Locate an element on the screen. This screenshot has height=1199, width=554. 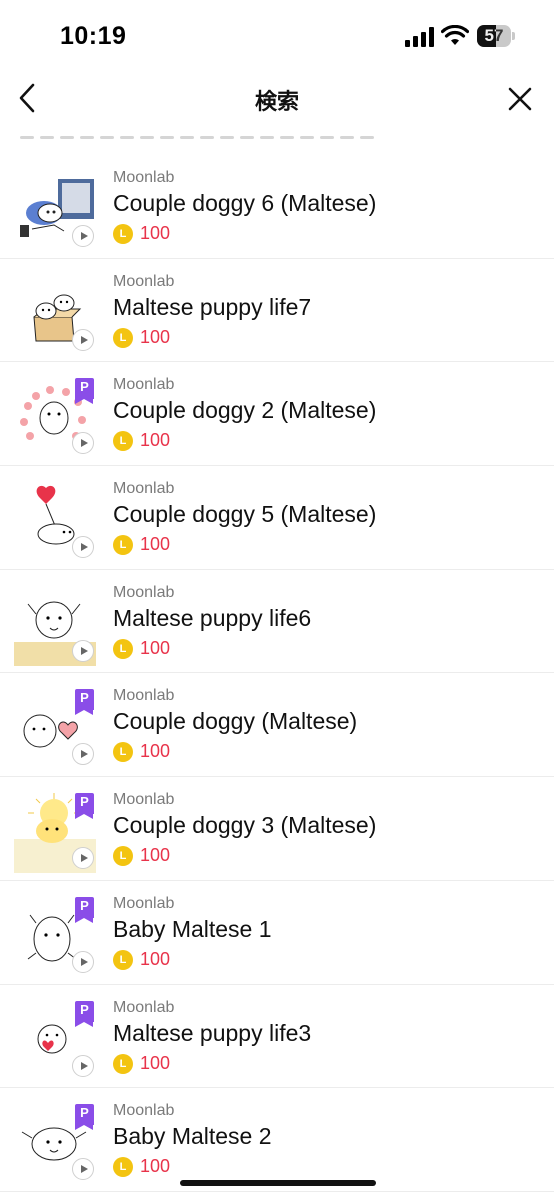
cellular-signal-icon is located at coordinates (419, 37).